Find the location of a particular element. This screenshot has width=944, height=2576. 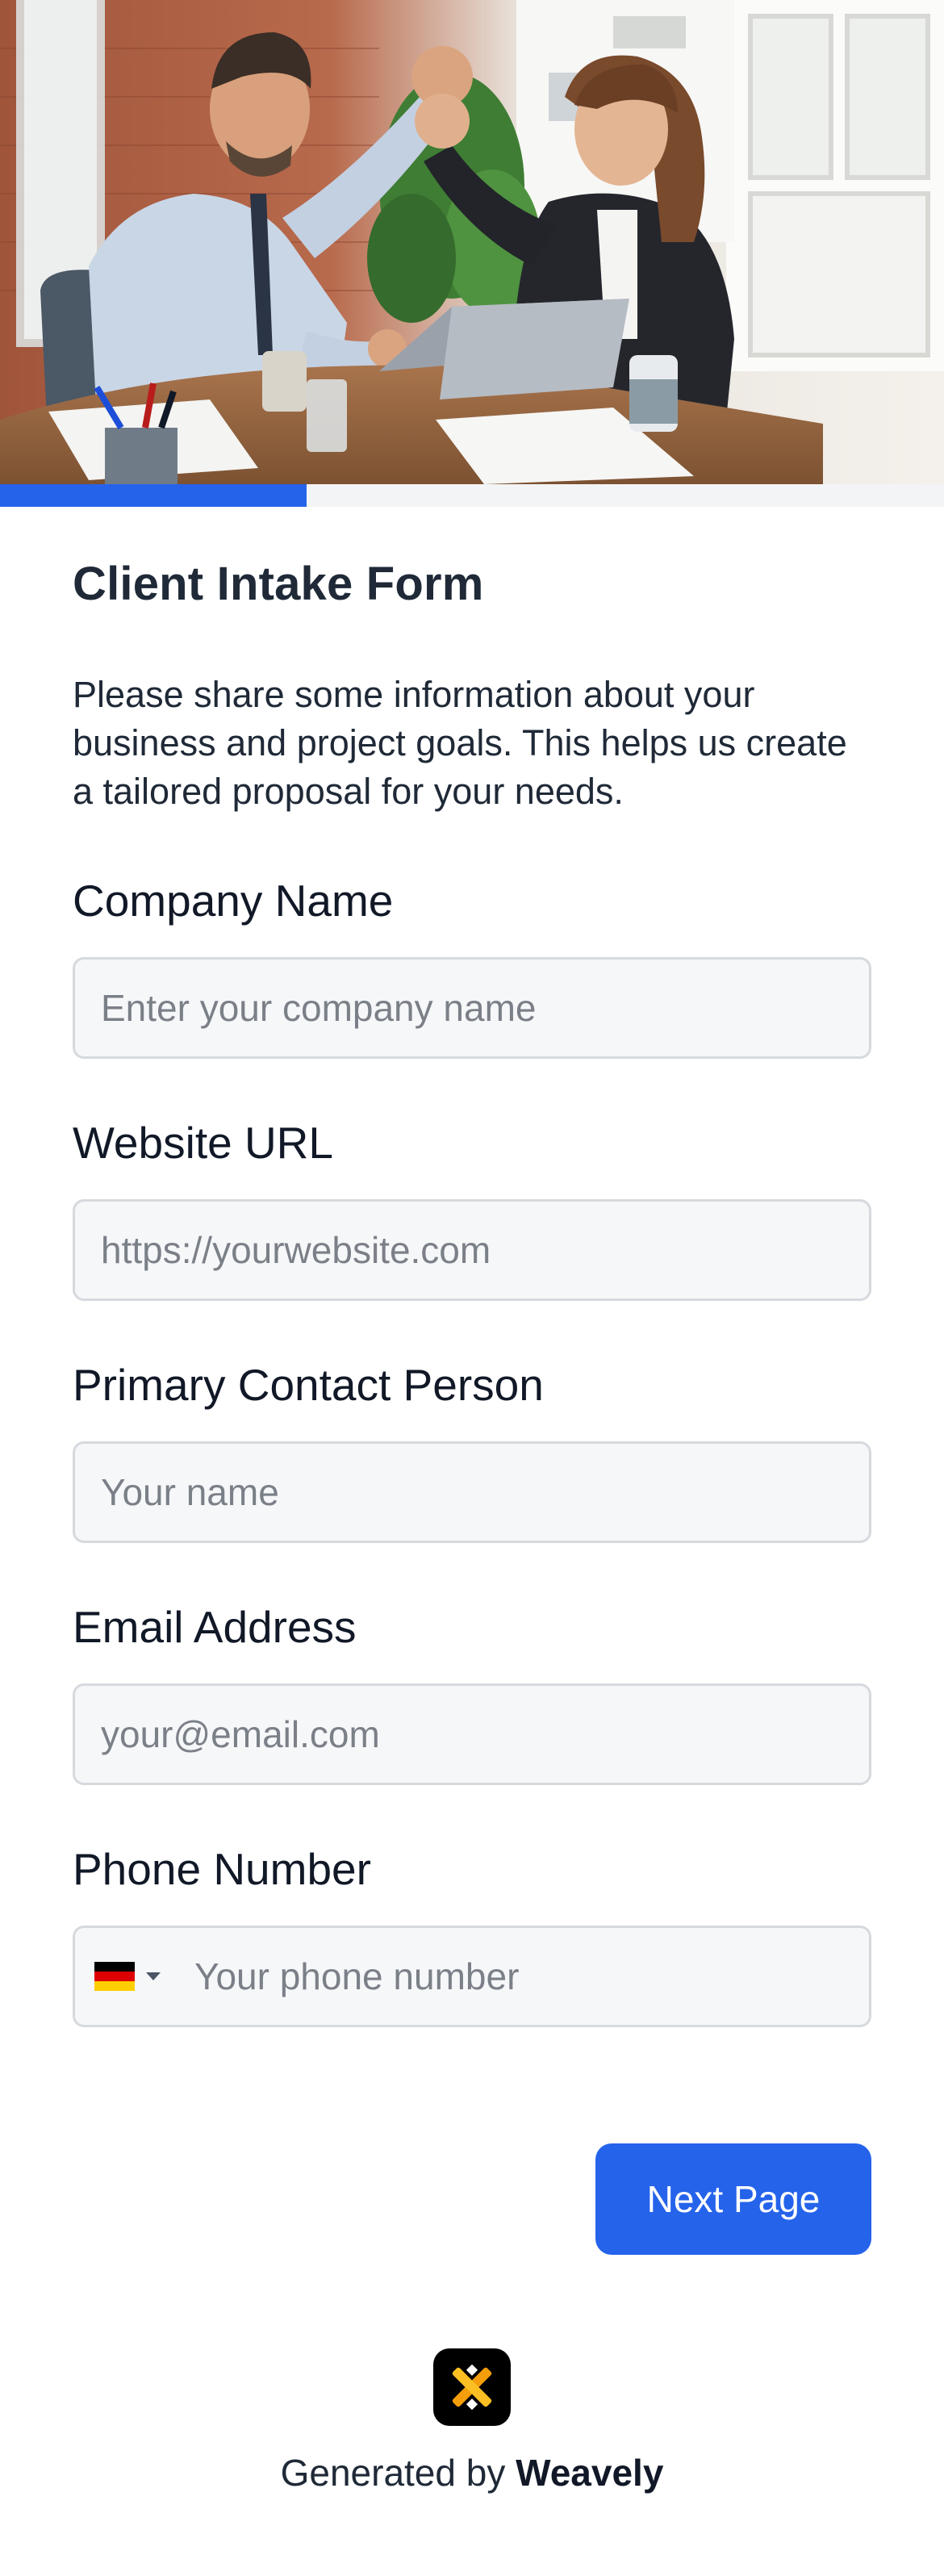

country-code-select is located at coordinates (122, 1976).